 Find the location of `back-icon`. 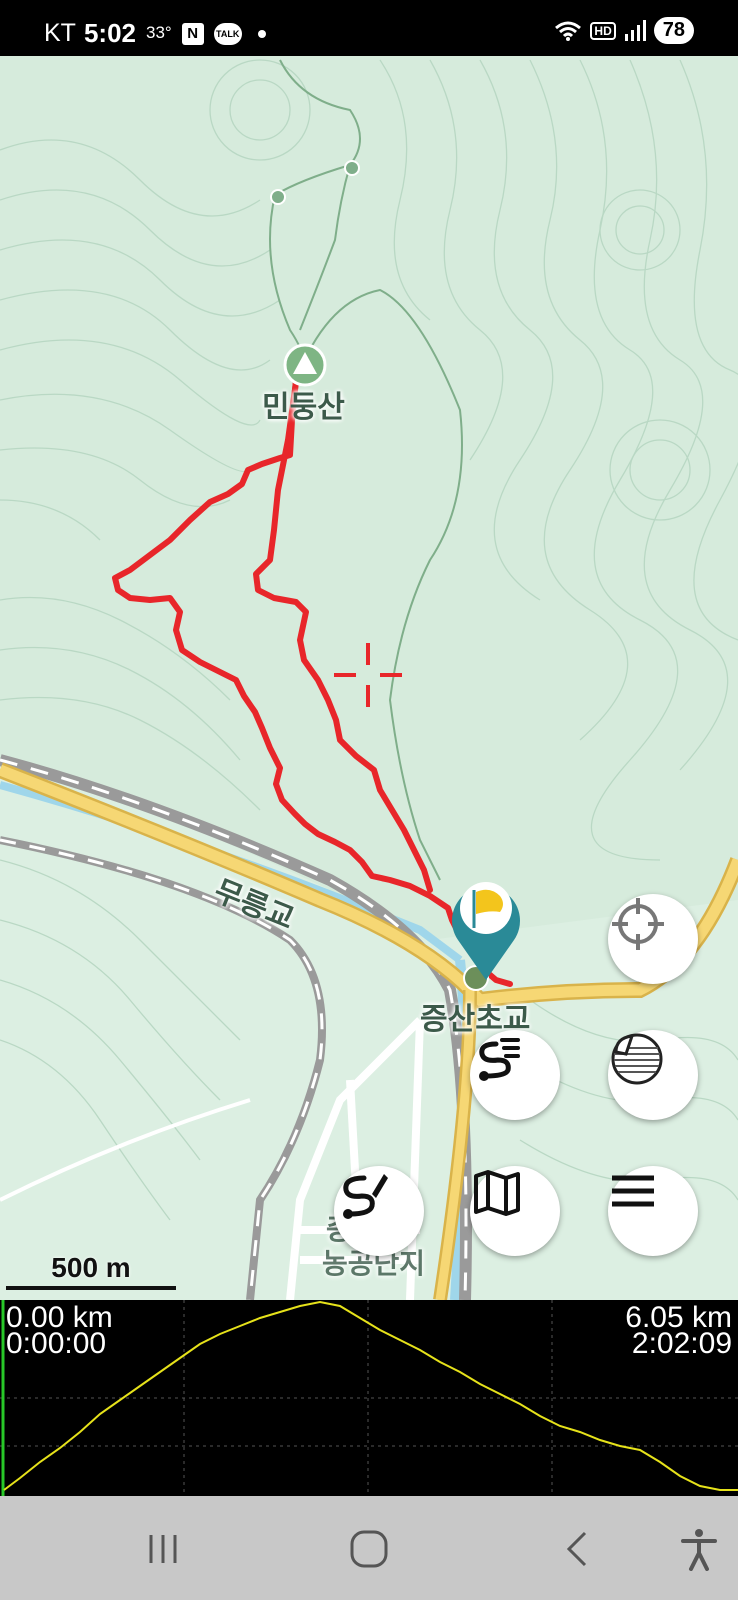

back-icon is located at coordinates (576, 1549).